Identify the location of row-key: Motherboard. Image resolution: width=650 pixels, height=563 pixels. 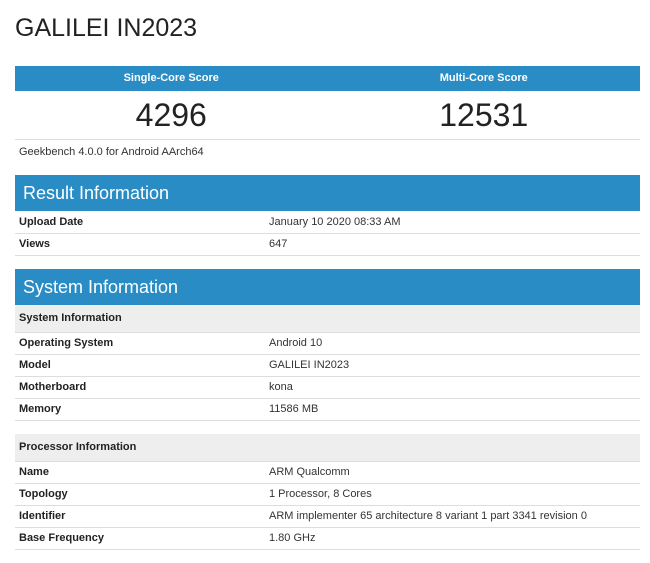
(53, 387).